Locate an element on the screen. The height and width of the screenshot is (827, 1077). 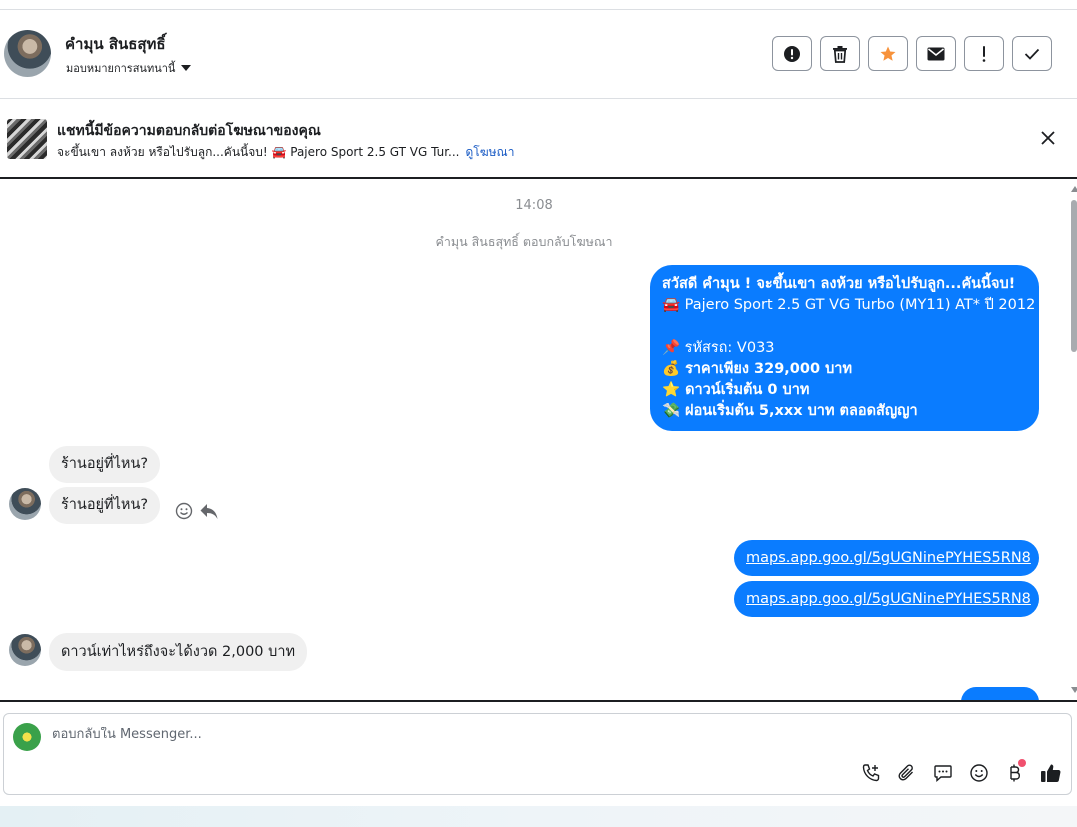
conversation-header: คำมุน สินธสุทธิ์ มอบหมายการสนทนานี้ is located at coordinates (538, 54).